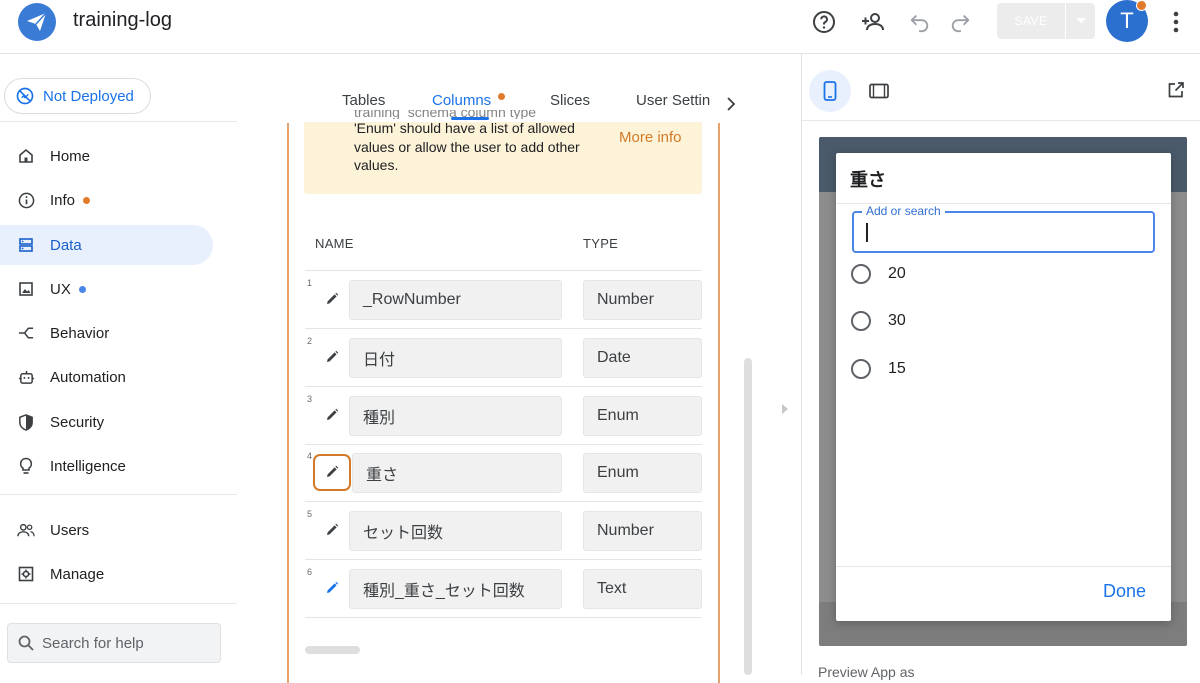 The image size is (1200, 683). I want to click on done-button: Done, so click(1124, 591).